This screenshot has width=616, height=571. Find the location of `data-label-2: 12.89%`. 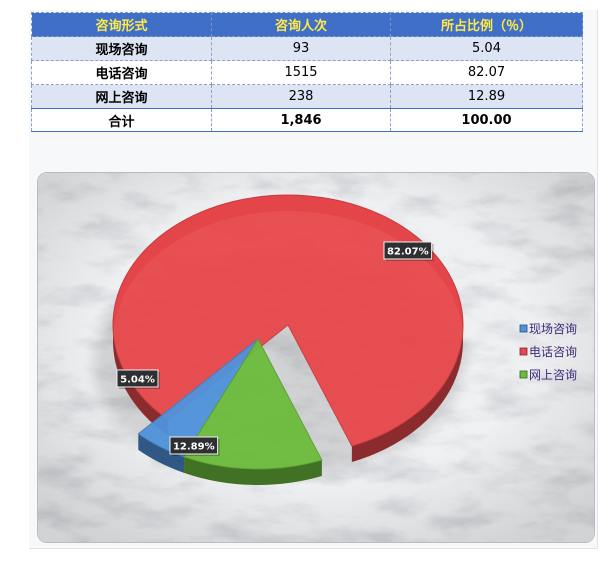

data-label-2: 12.89% is located at coordinates (194, 446).